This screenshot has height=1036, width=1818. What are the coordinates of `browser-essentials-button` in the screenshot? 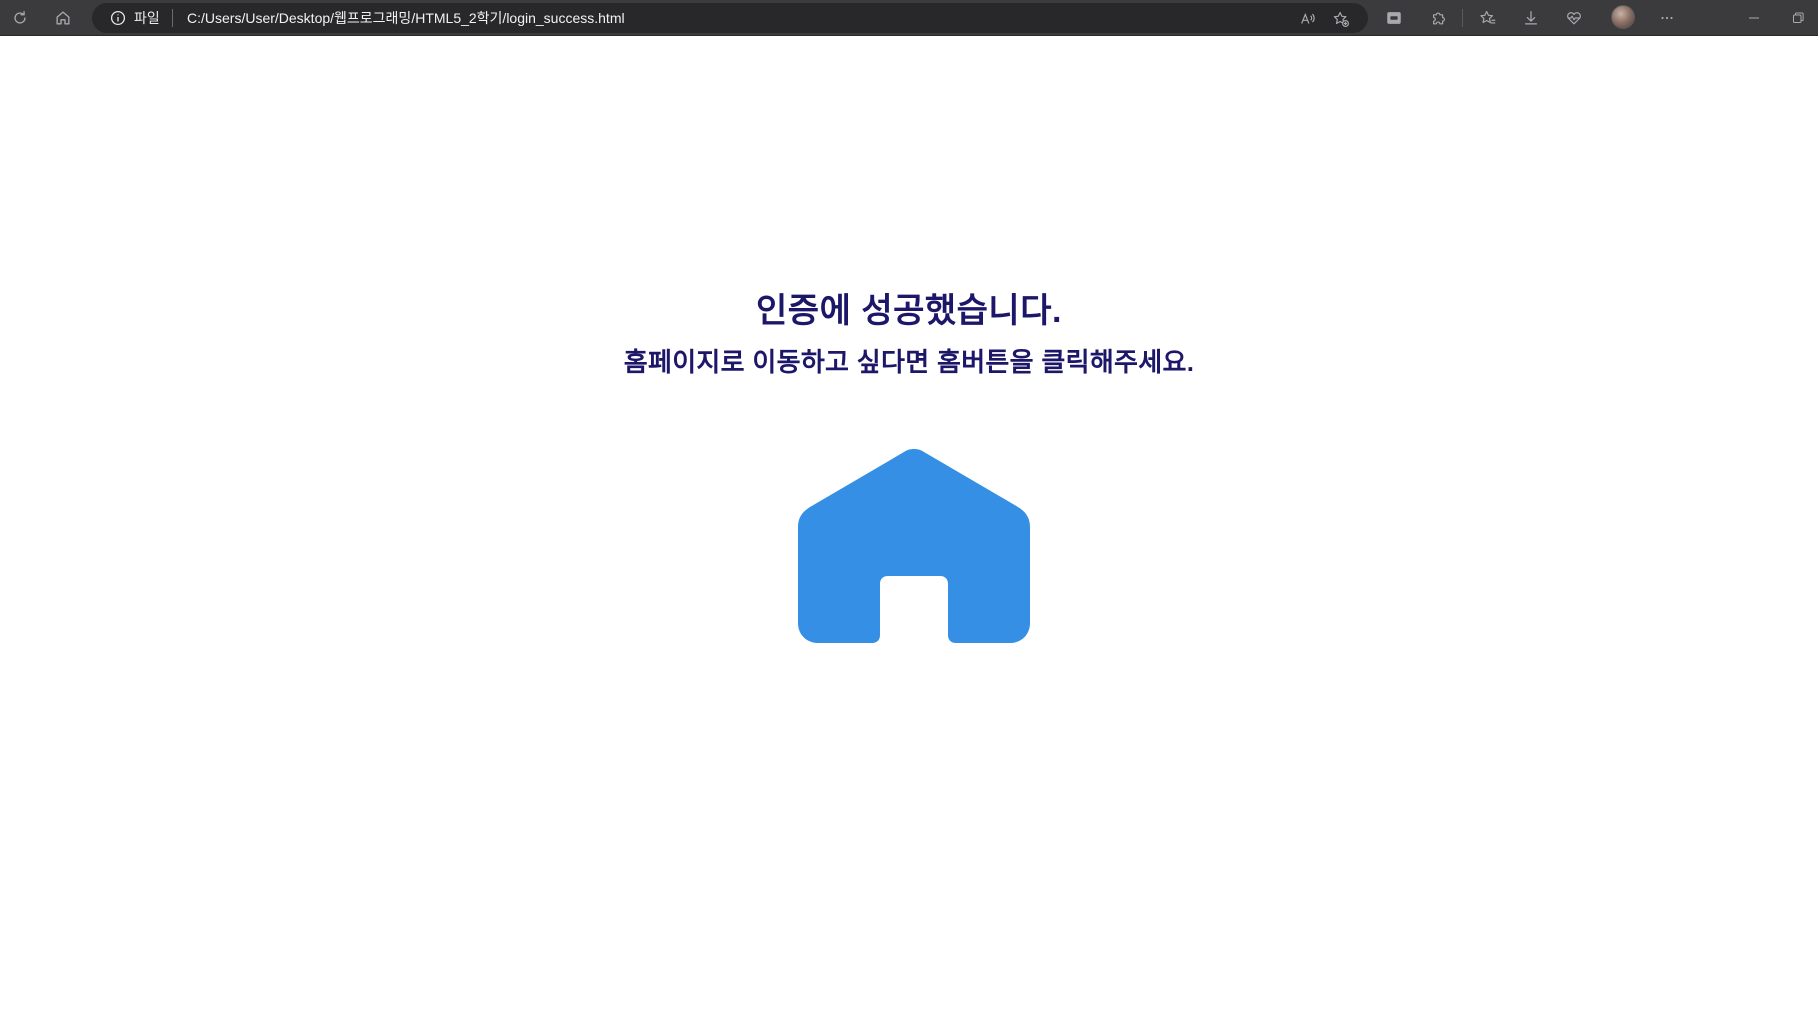 It's located at (1574, 18).